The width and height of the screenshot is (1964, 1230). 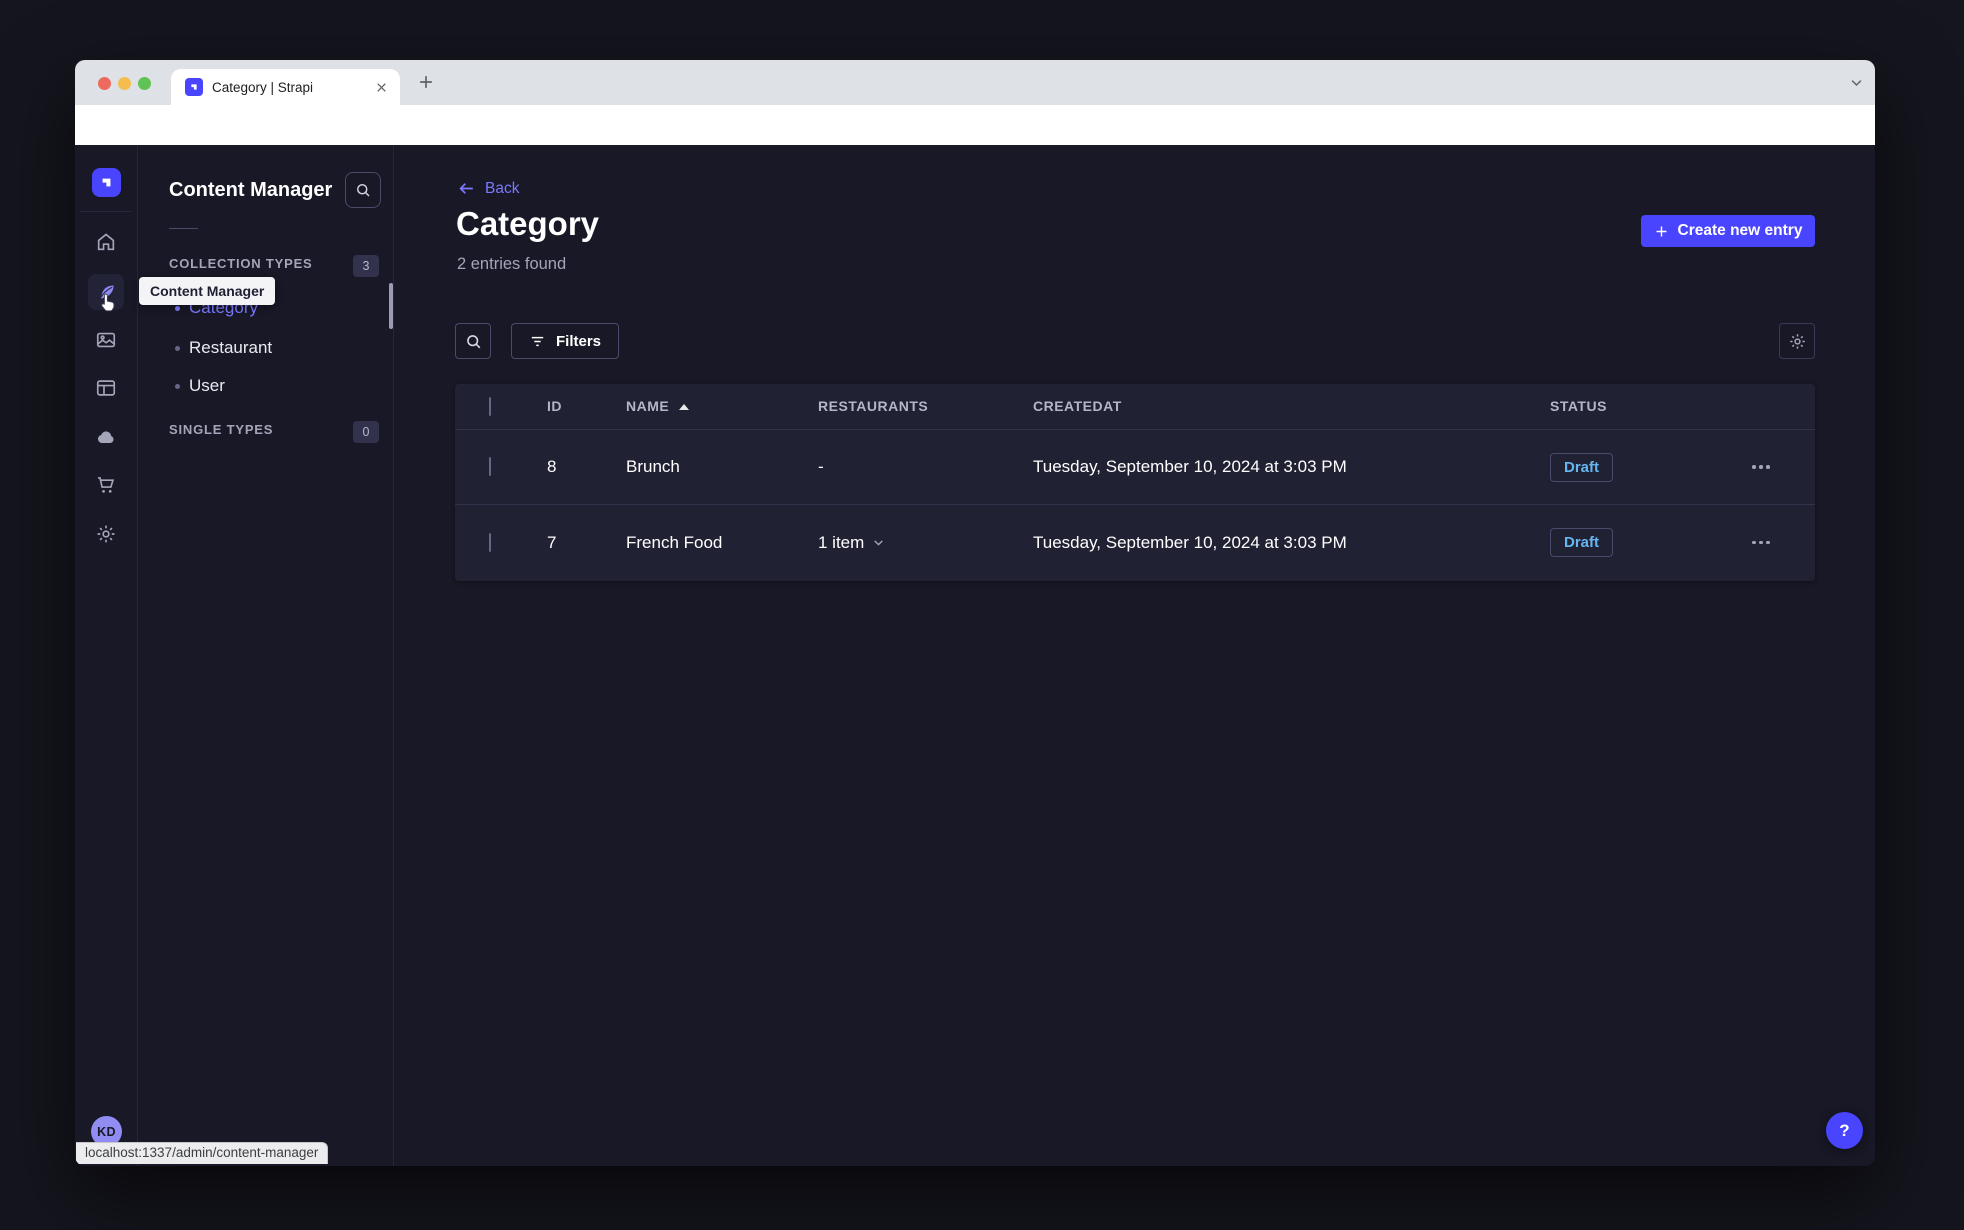 I want to click on configure-view-button, so click(x=1797, y=341).